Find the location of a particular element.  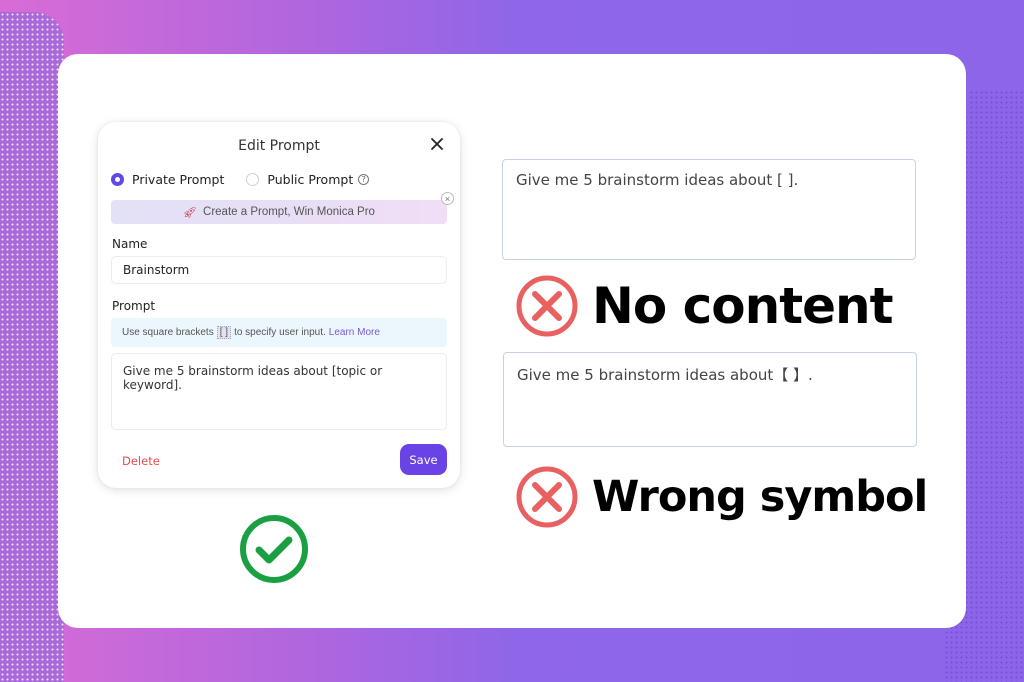

verdict-label: No content is located at coordinates (742, 306).